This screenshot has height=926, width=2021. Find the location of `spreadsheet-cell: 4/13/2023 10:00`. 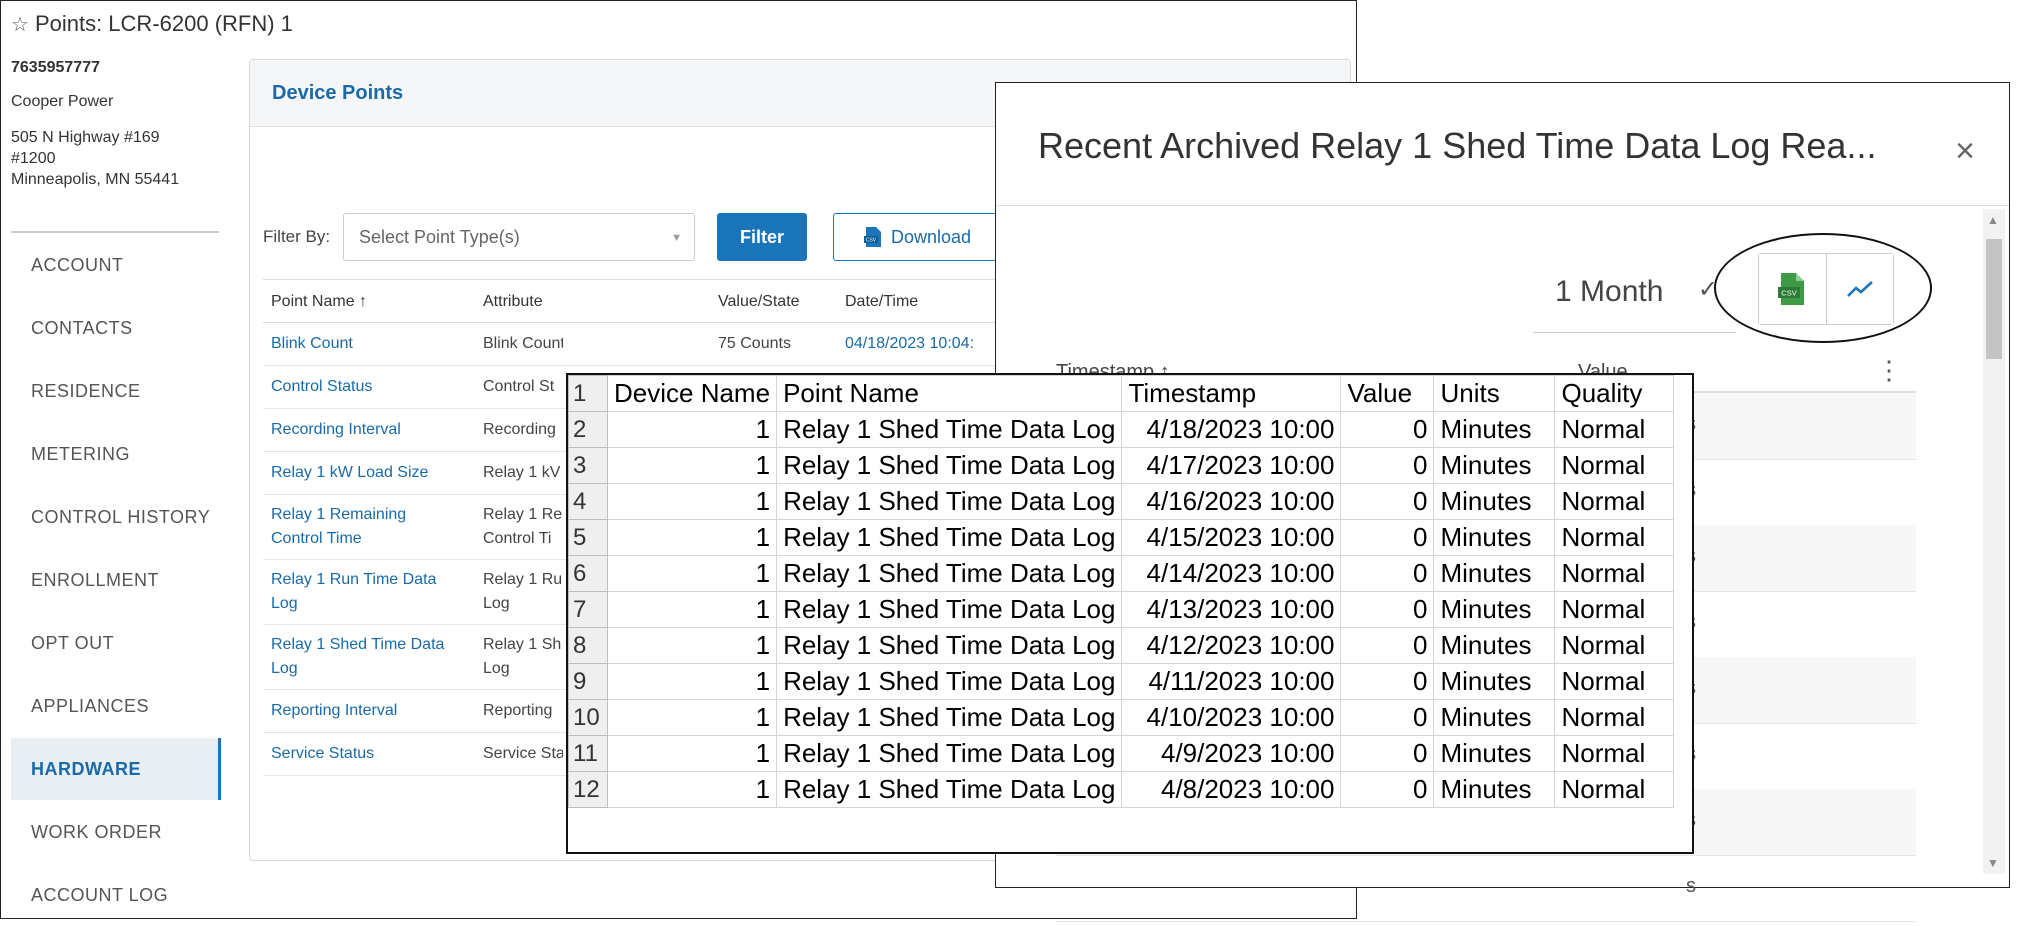

spreadsheet-cell: 4/13/2023 10:00 is located at coordinates (1231, 609).